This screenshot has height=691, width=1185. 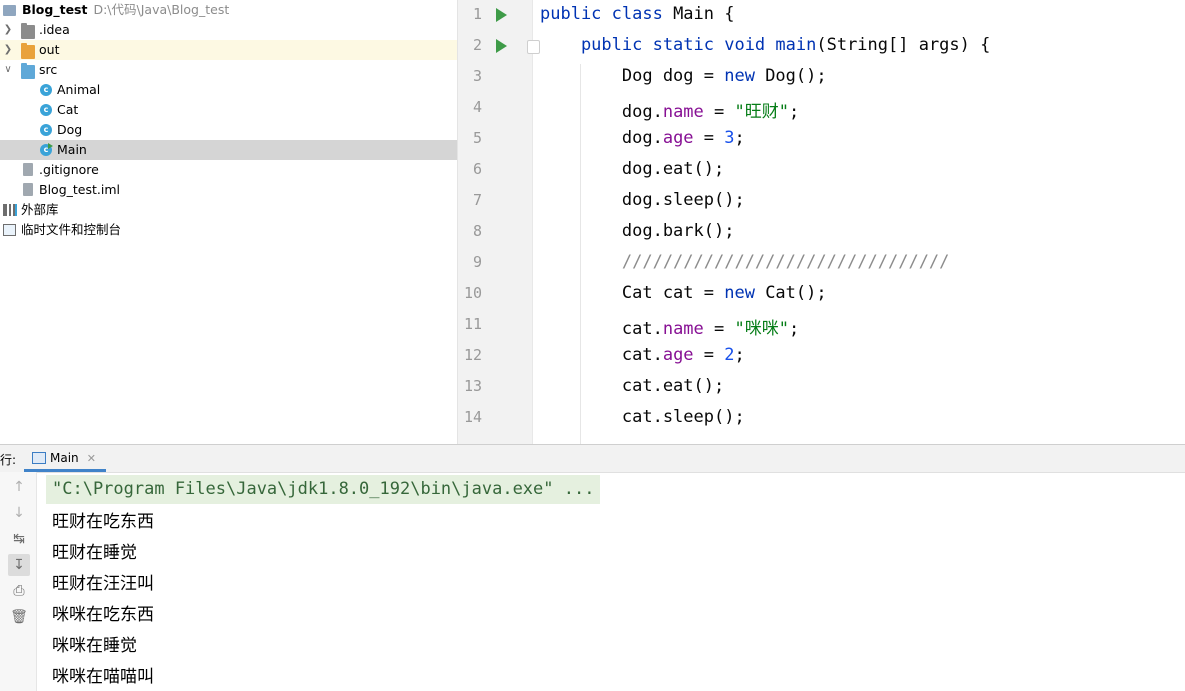 I want to click on libraries-icon, so click(x=10, y=210).